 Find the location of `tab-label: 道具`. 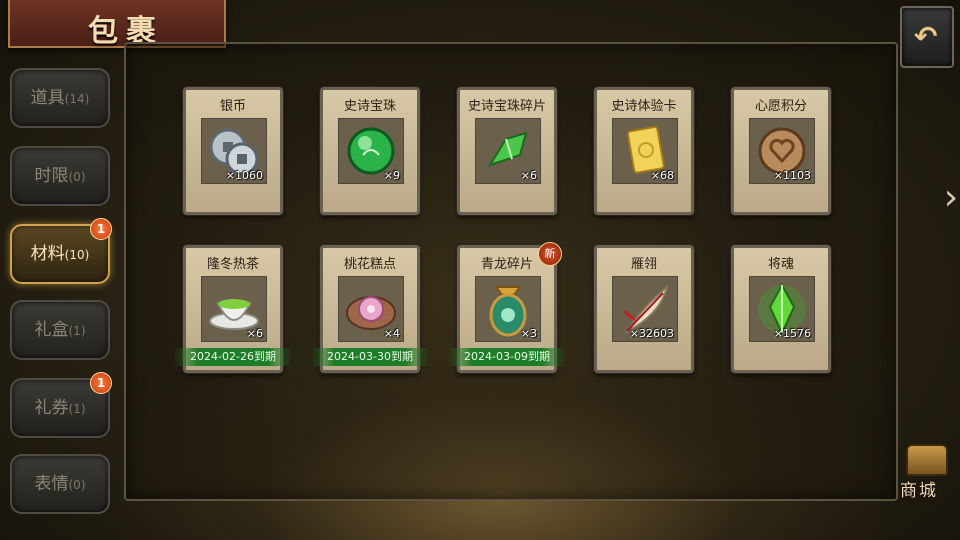

tab-label: 道具 is located at coordinates (47, 98).